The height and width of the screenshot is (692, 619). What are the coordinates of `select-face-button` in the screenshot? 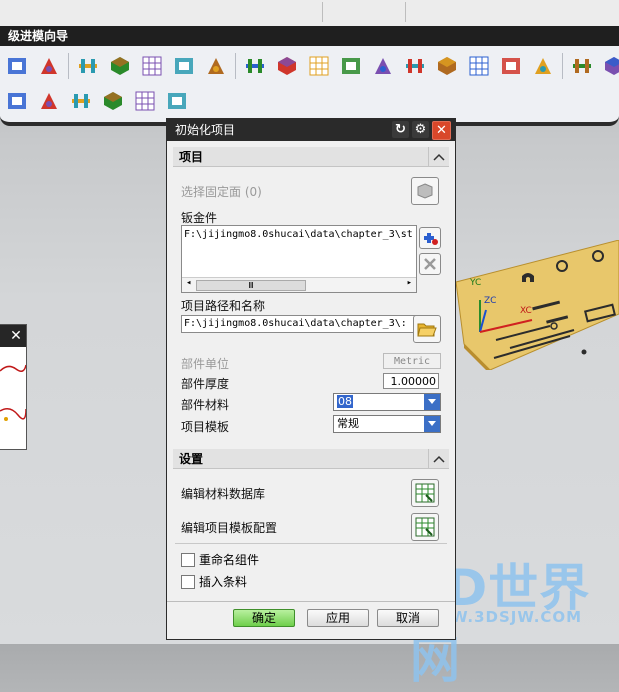 It's located at (425, 191).